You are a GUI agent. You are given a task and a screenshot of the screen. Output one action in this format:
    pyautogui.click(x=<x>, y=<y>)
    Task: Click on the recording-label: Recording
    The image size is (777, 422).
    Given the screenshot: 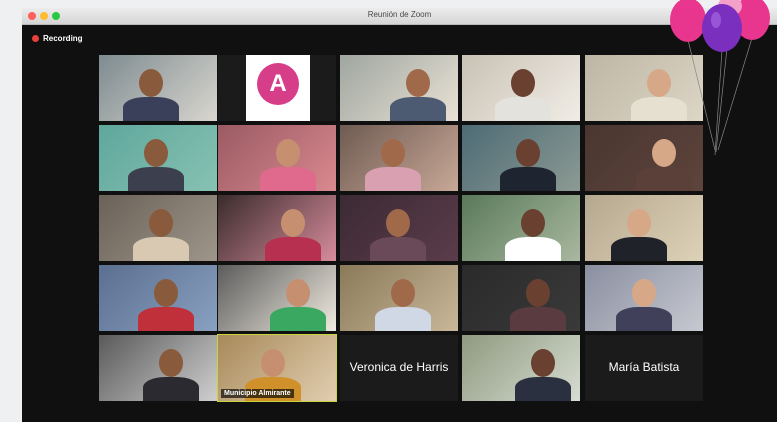 What is the action you would take?
    pyautogui.click(x=63, y=38)
    